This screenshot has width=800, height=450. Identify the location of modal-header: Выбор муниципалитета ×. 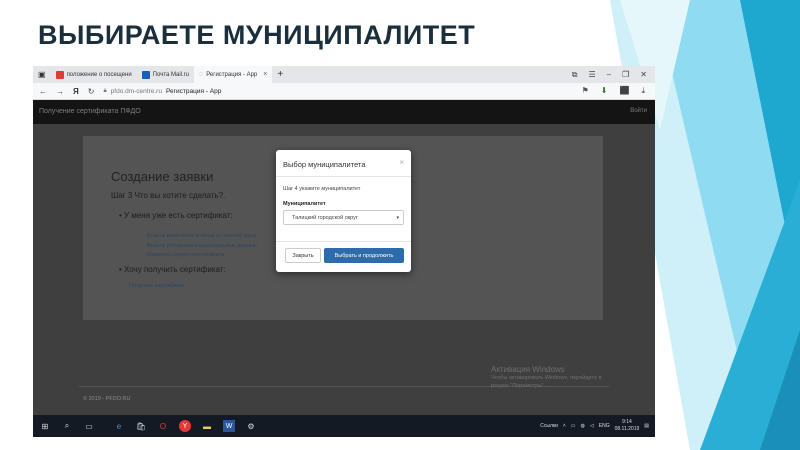
(343, 163).